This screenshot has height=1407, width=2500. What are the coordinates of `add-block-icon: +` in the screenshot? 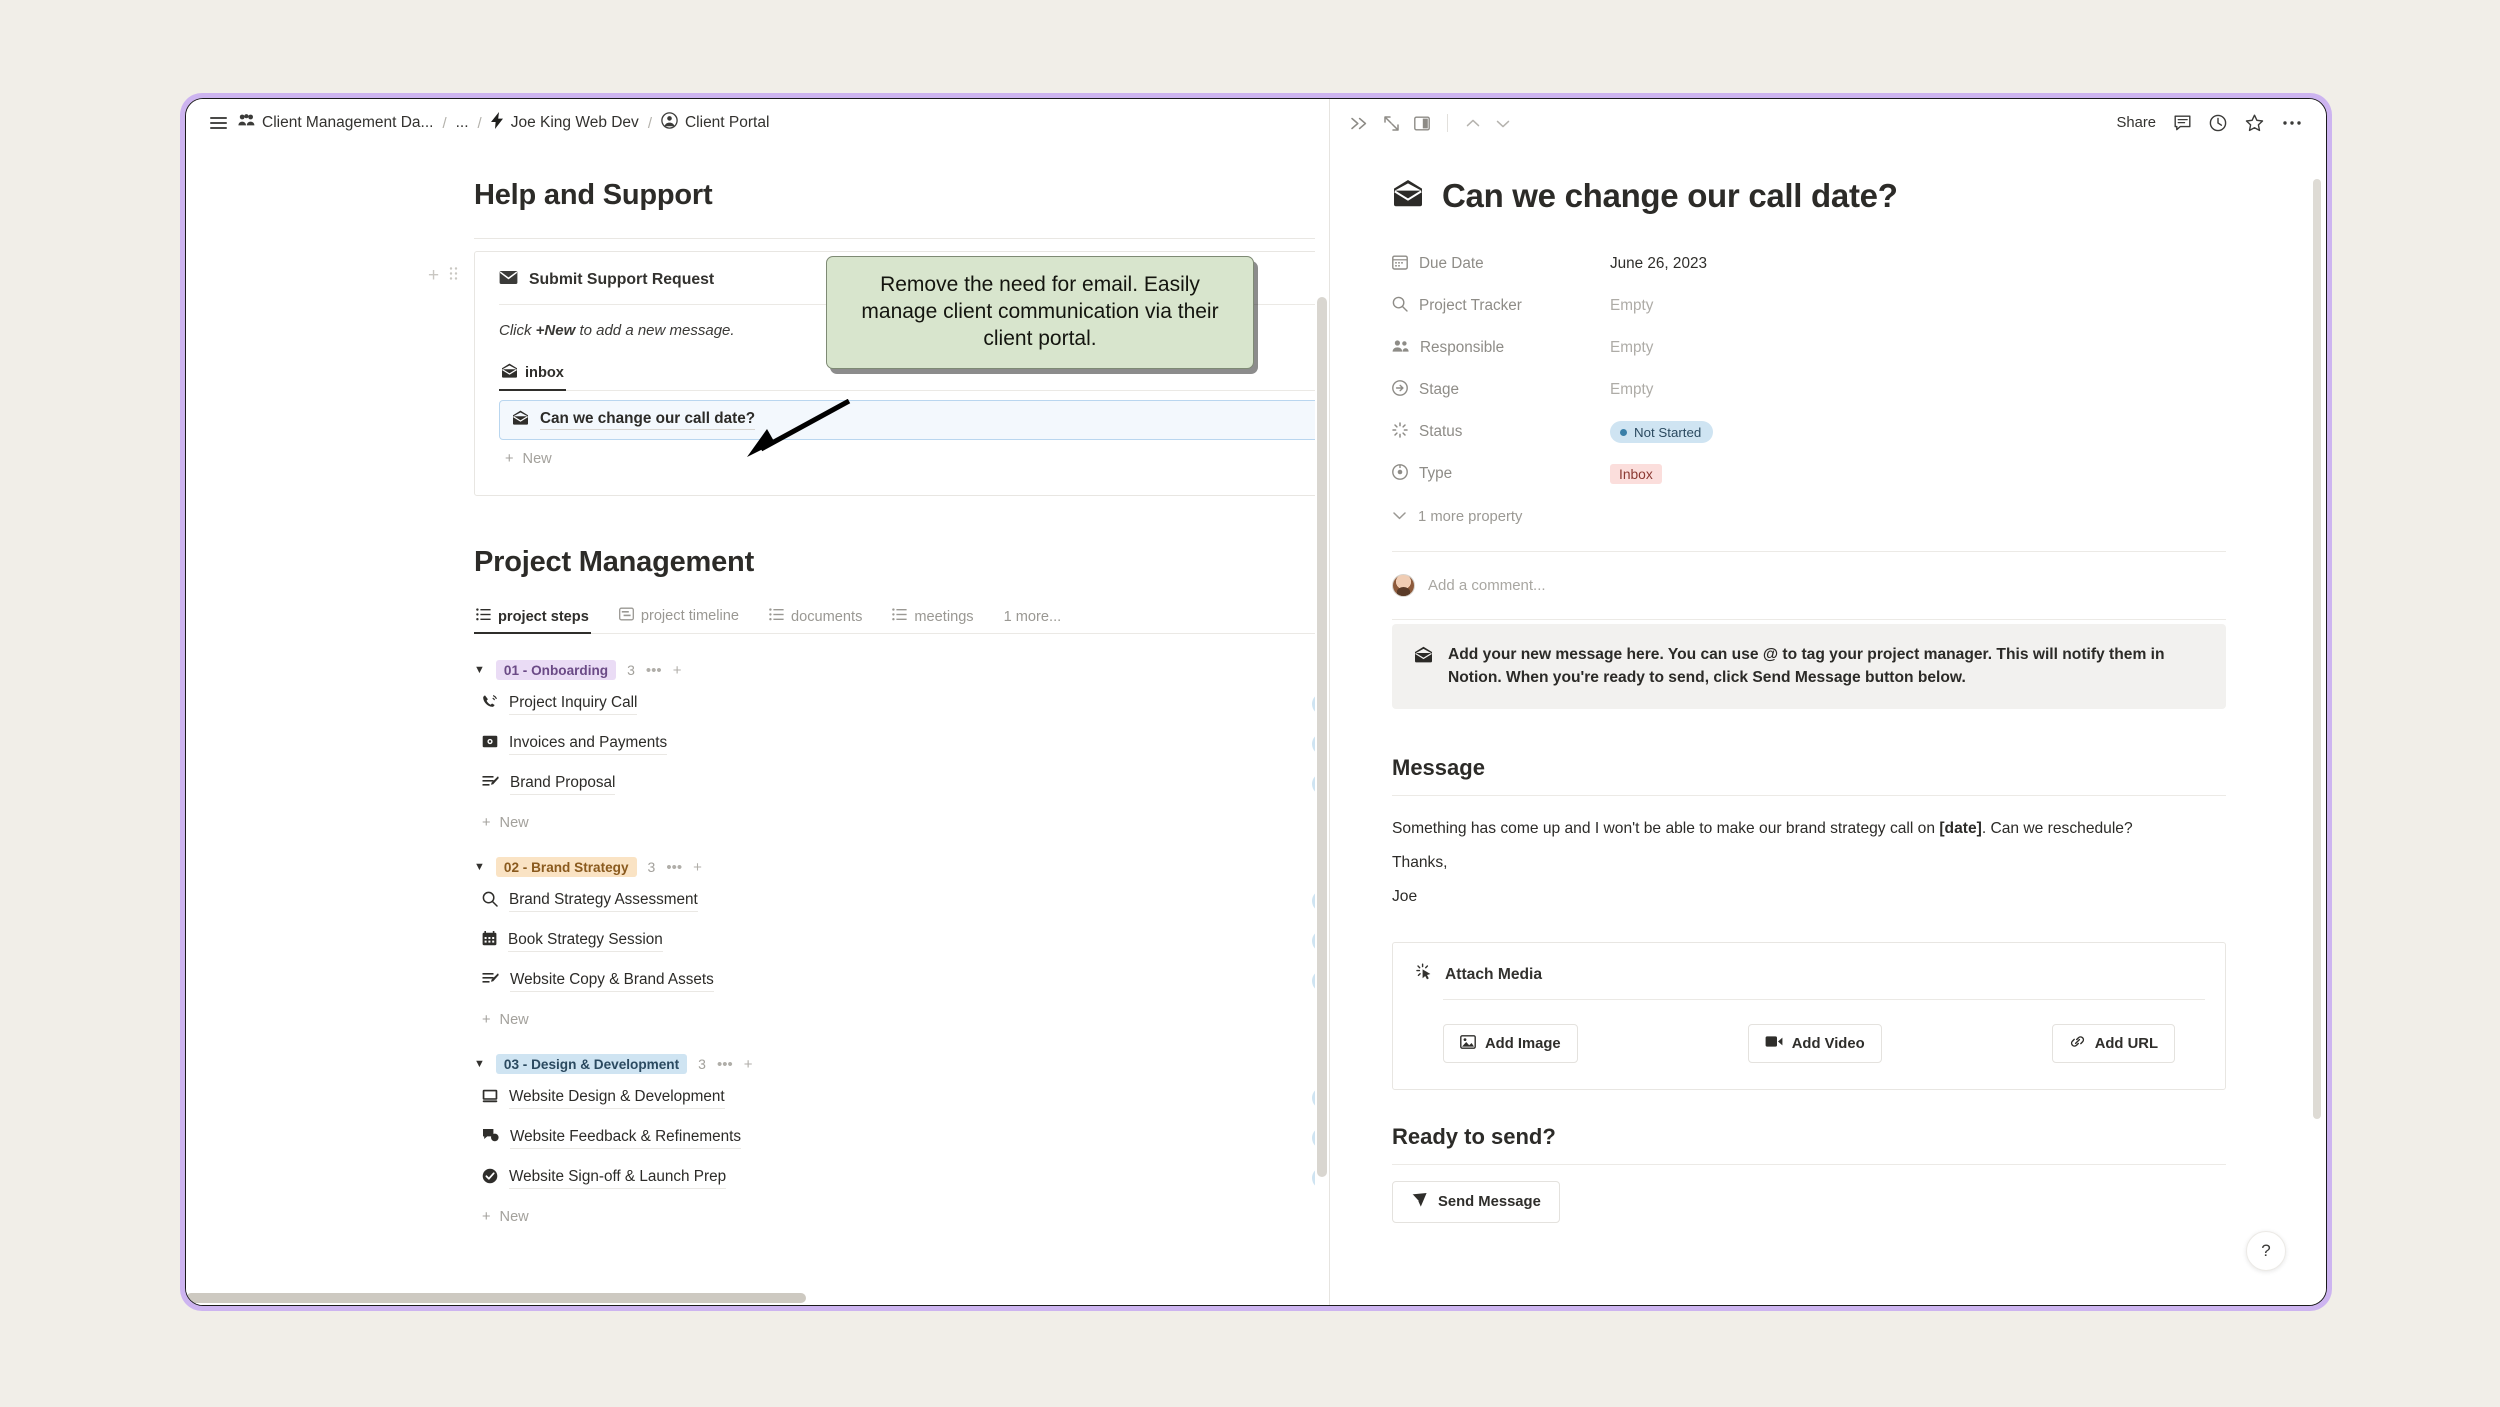 It's located at (433, 276).